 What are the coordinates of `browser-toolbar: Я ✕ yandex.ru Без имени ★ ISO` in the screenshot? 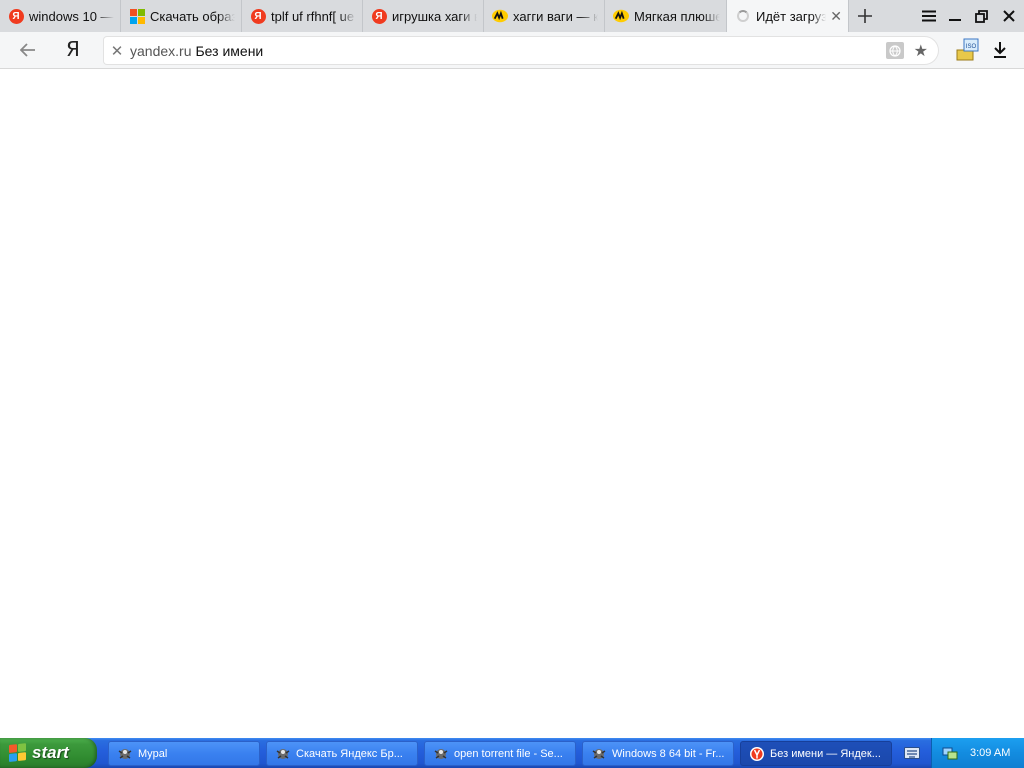 It's located at (512, 50).